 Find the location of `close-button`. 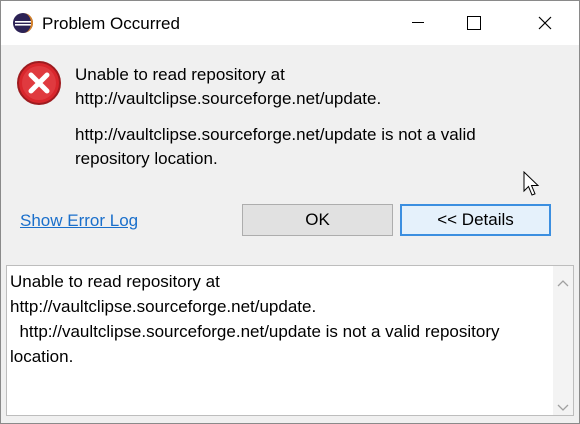

close-button is located at coordinates (545, 23).